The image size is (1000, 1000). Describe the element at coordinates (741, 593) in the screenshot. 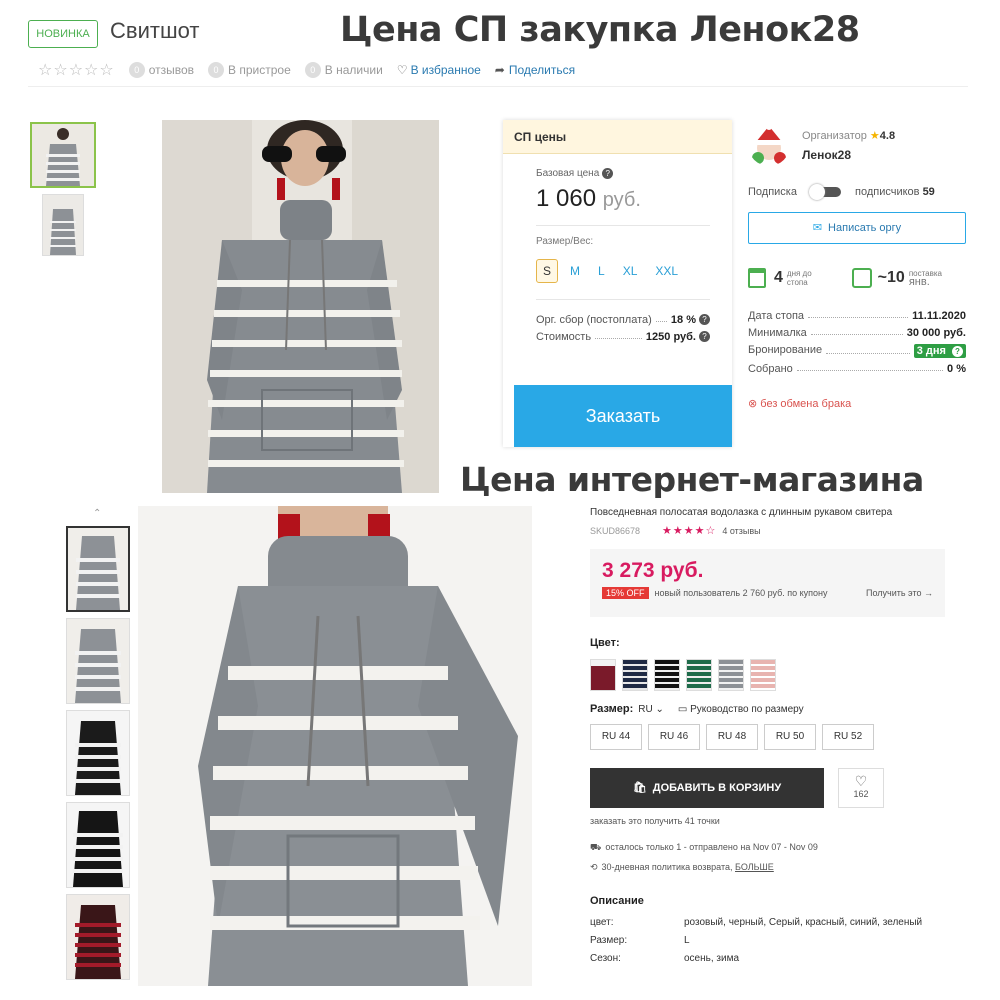

I see `coupon-text: новый пользователь 2 760 руб. по купону` at that location.